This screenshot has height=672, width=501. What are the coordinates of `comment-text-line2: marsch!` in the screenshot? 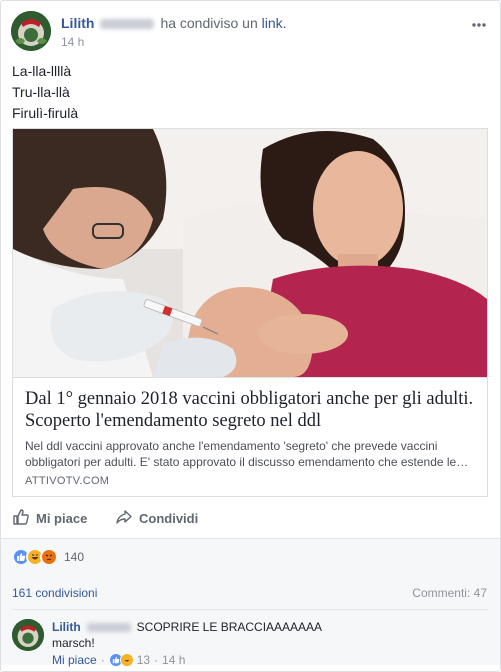 It's located at (73, 643).